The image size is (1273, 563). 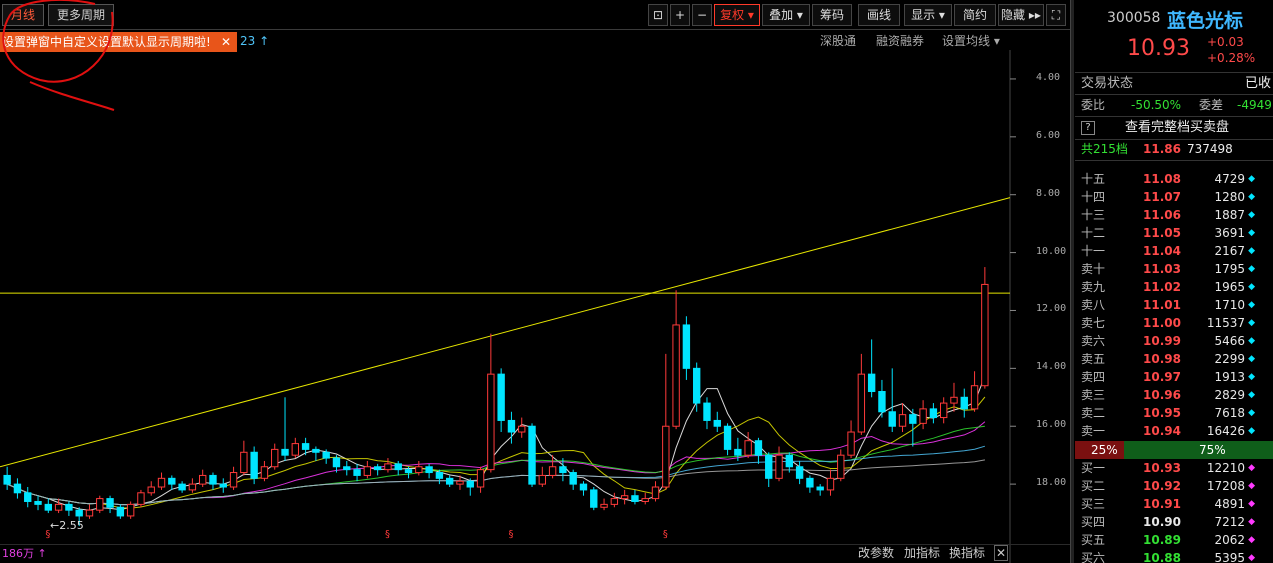 I want to click on bid-level-label: 买五, so click(x=1093, y=540).